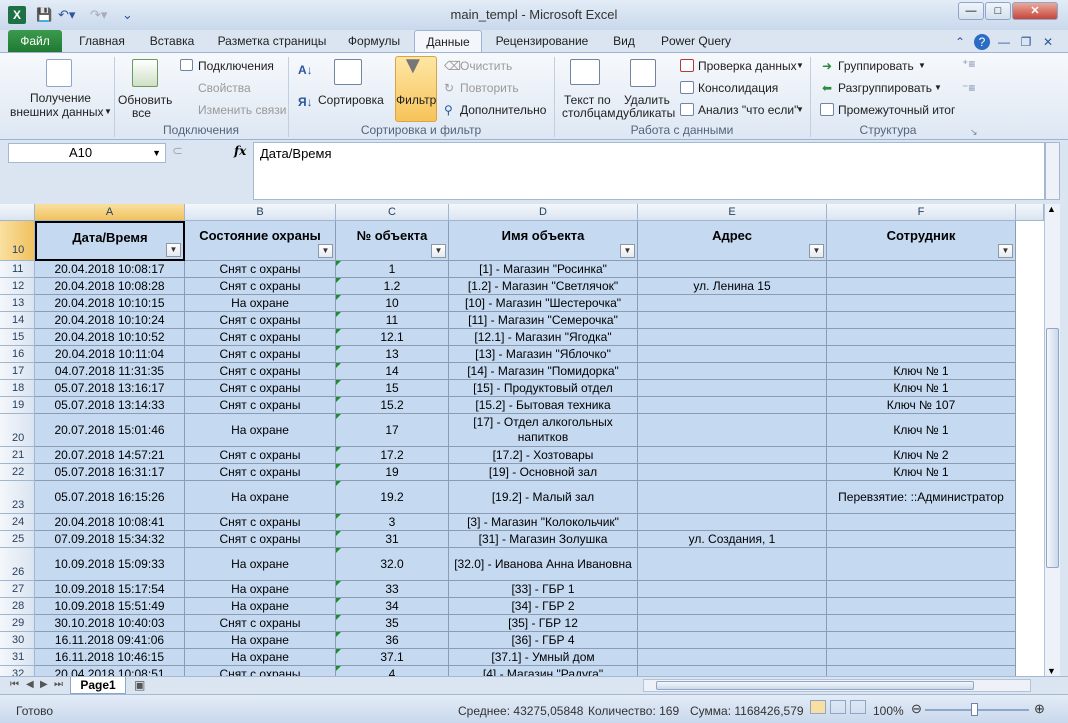 The image size is (1068, 723). Describe the element at coordinates (486, 66) in the screenshot. I see `clear-filter-button: Очистить` at that location.